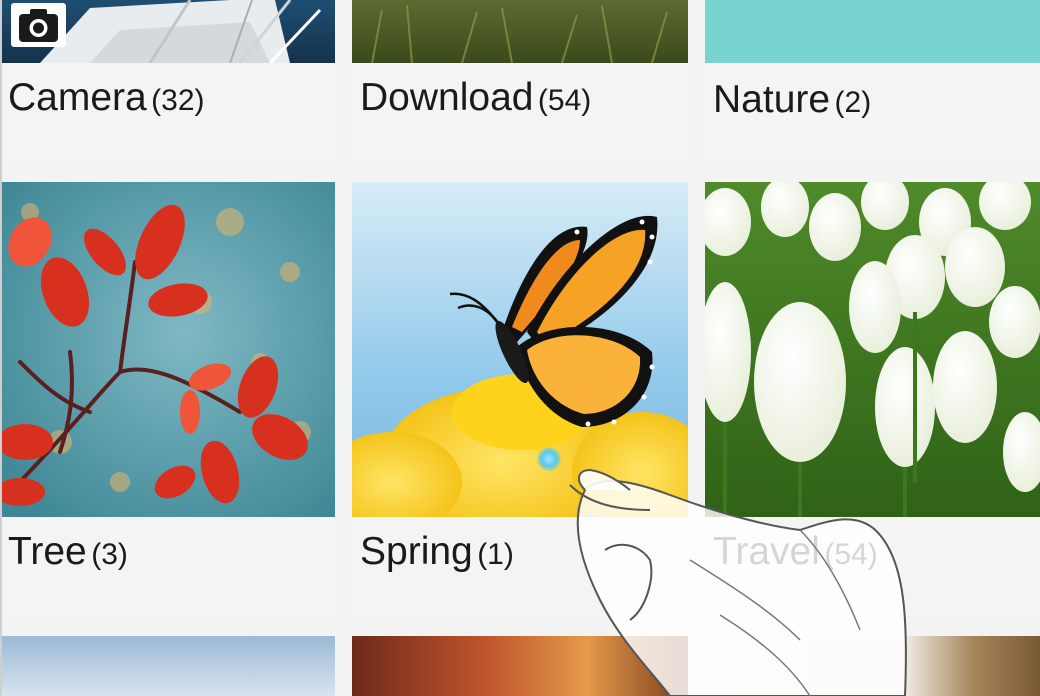  Describe the element at coordinates (549, 459) in the screenshot. I see `touch-indicator` at that location.